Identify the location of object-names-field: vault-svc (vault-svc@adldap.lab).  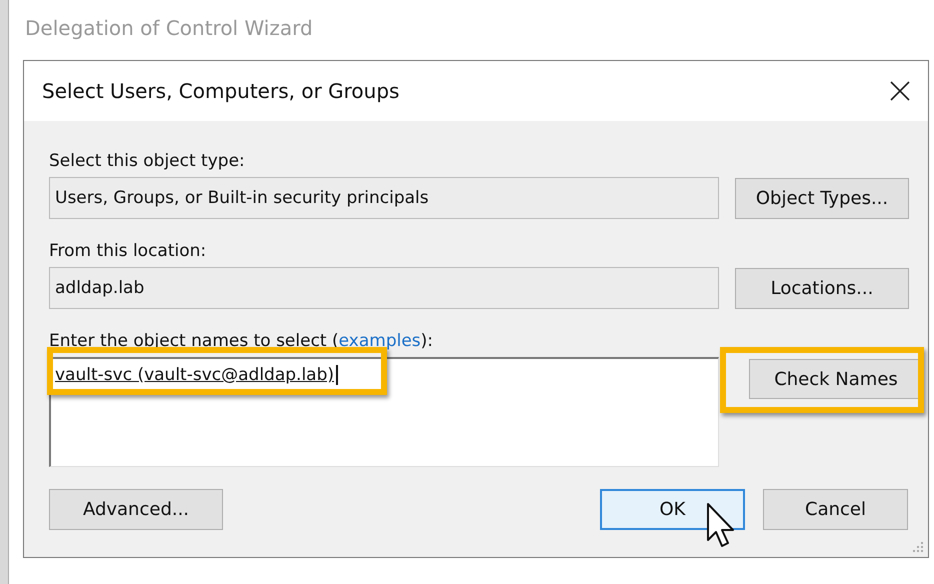
(384, 412).